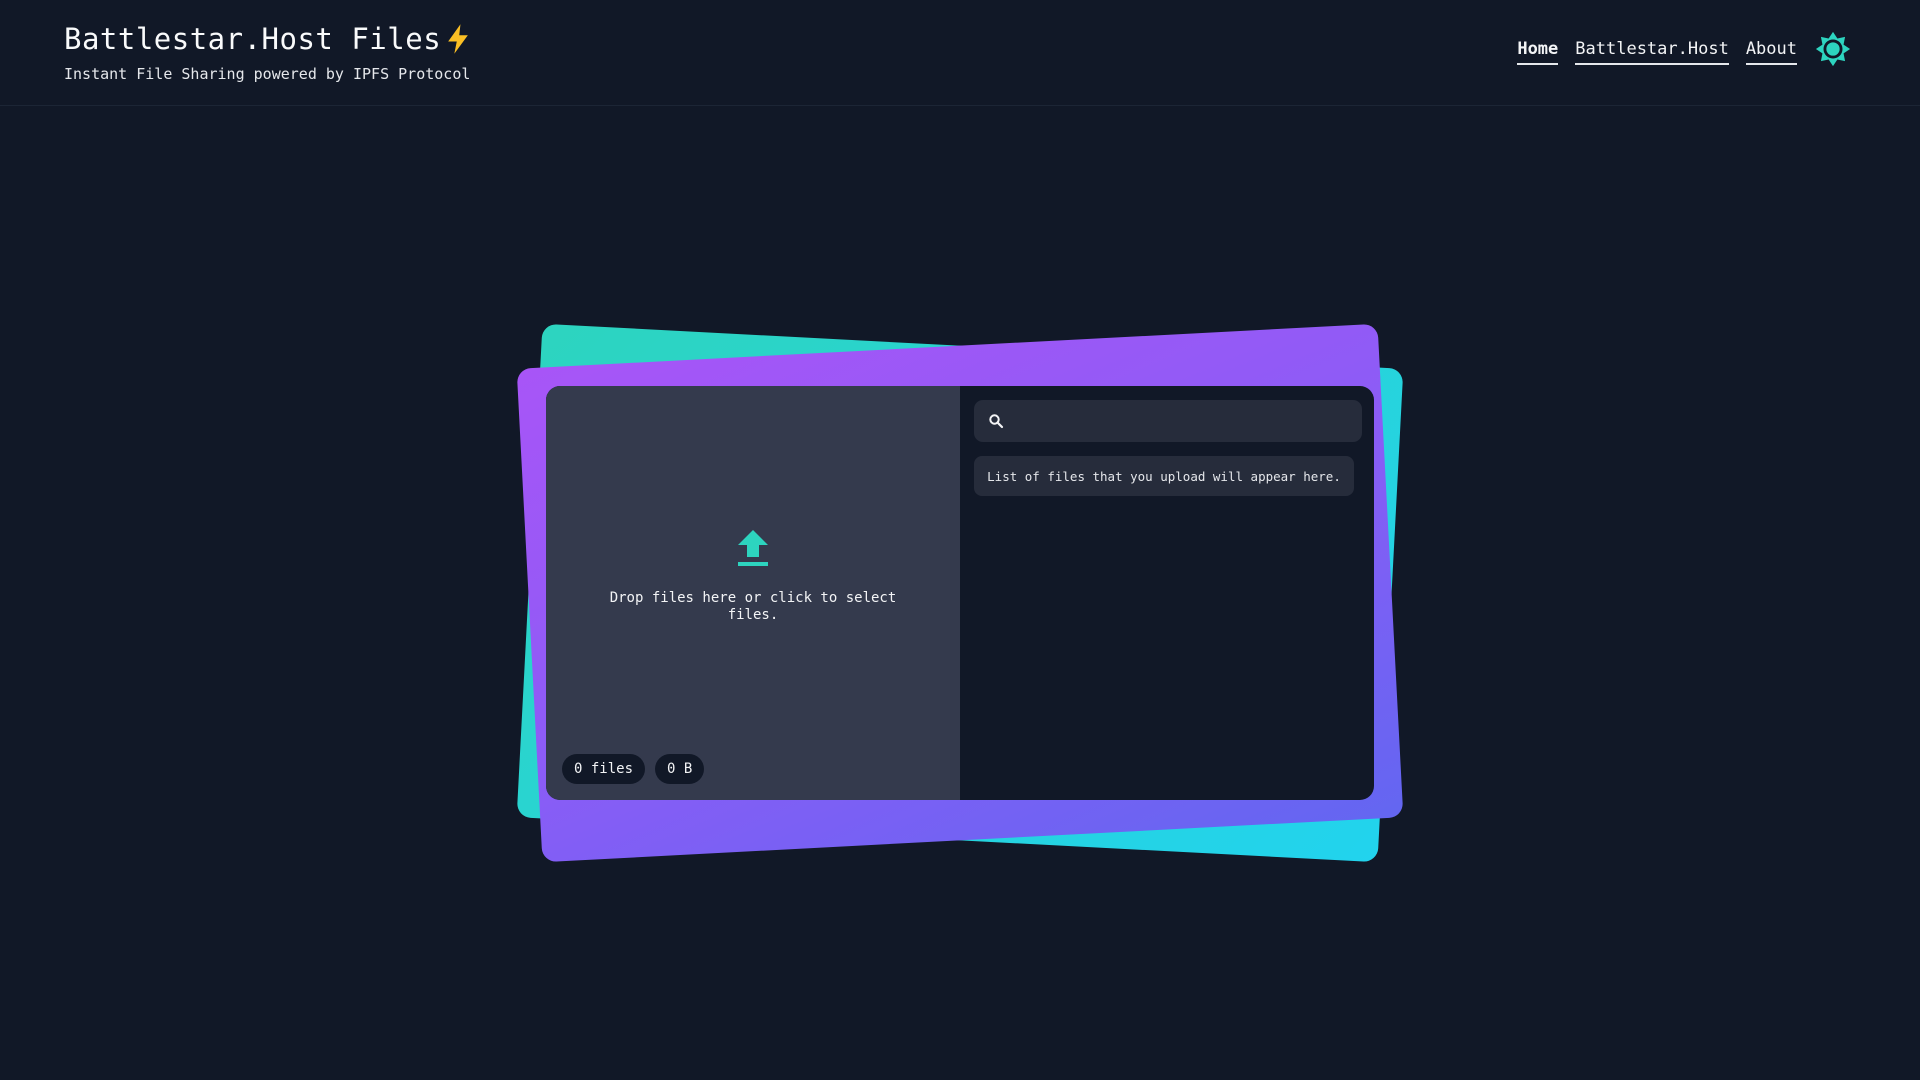 This screenshot has height=1080, width=1920. Describe the element at coordinates (1652, 52) in the screenshot. I see `nav-battlestar-host: Battlestar.Host` at that location.